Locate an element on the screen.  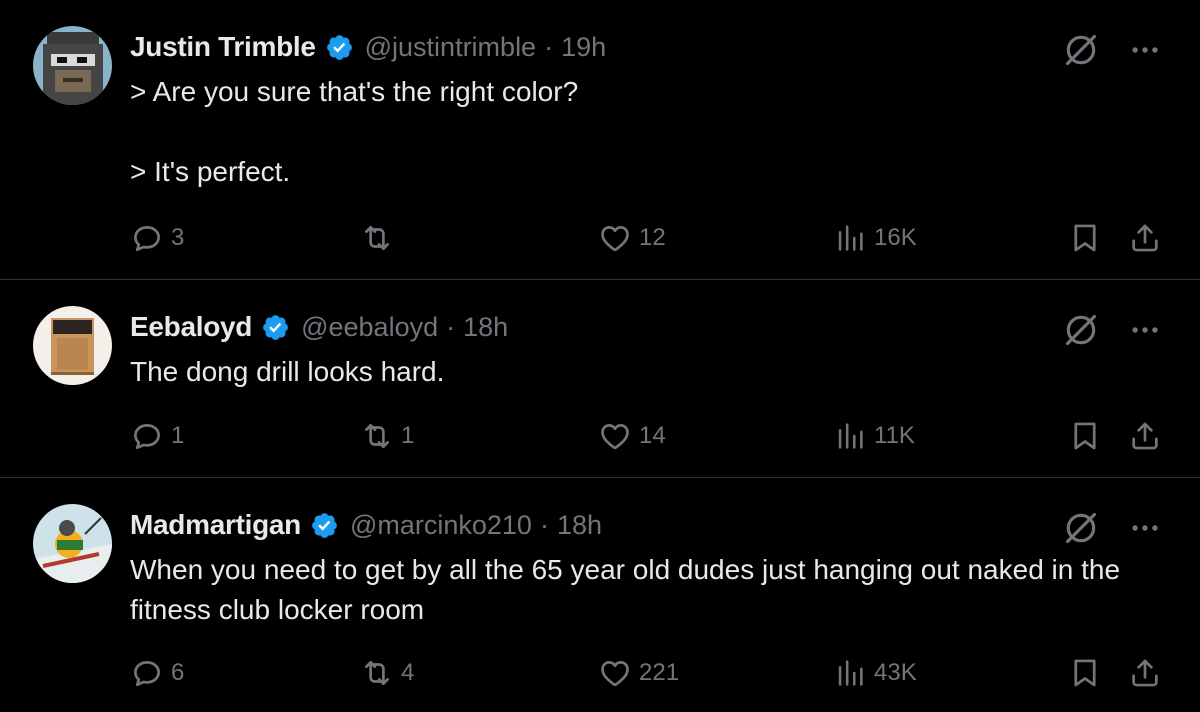
display-name: Eebaloyd is located at coordinates (191, 327).